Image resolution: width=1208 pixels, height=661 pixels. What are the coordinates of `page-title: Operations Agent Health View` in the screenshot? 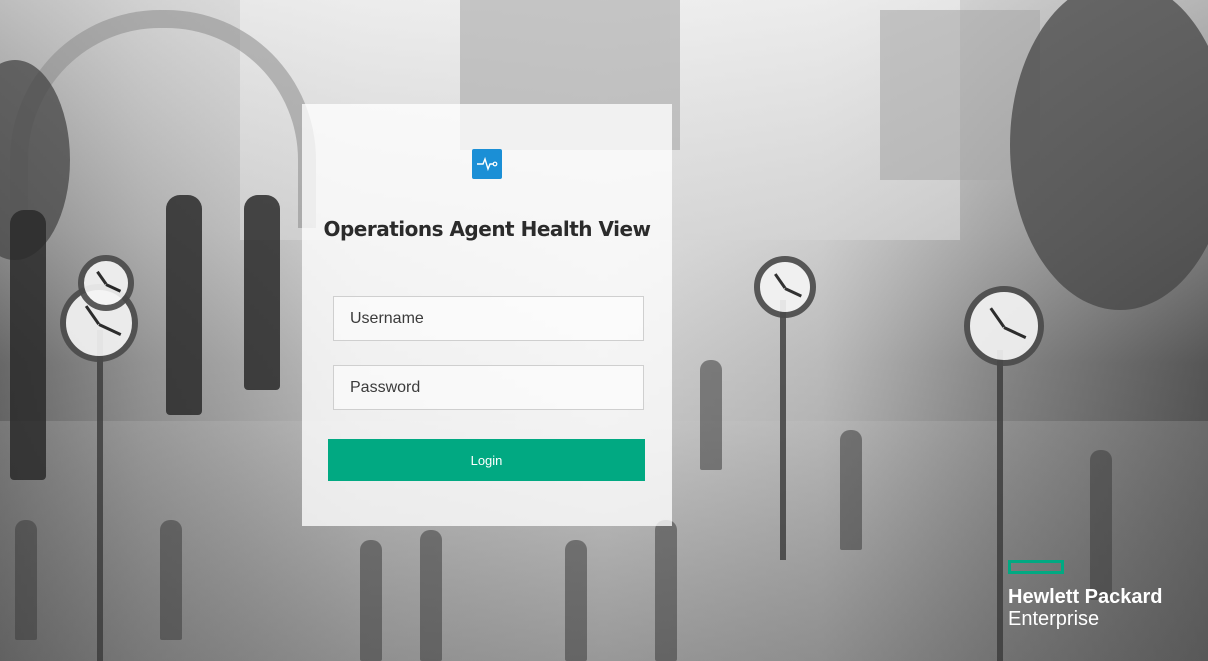 It's located at (487, 229).